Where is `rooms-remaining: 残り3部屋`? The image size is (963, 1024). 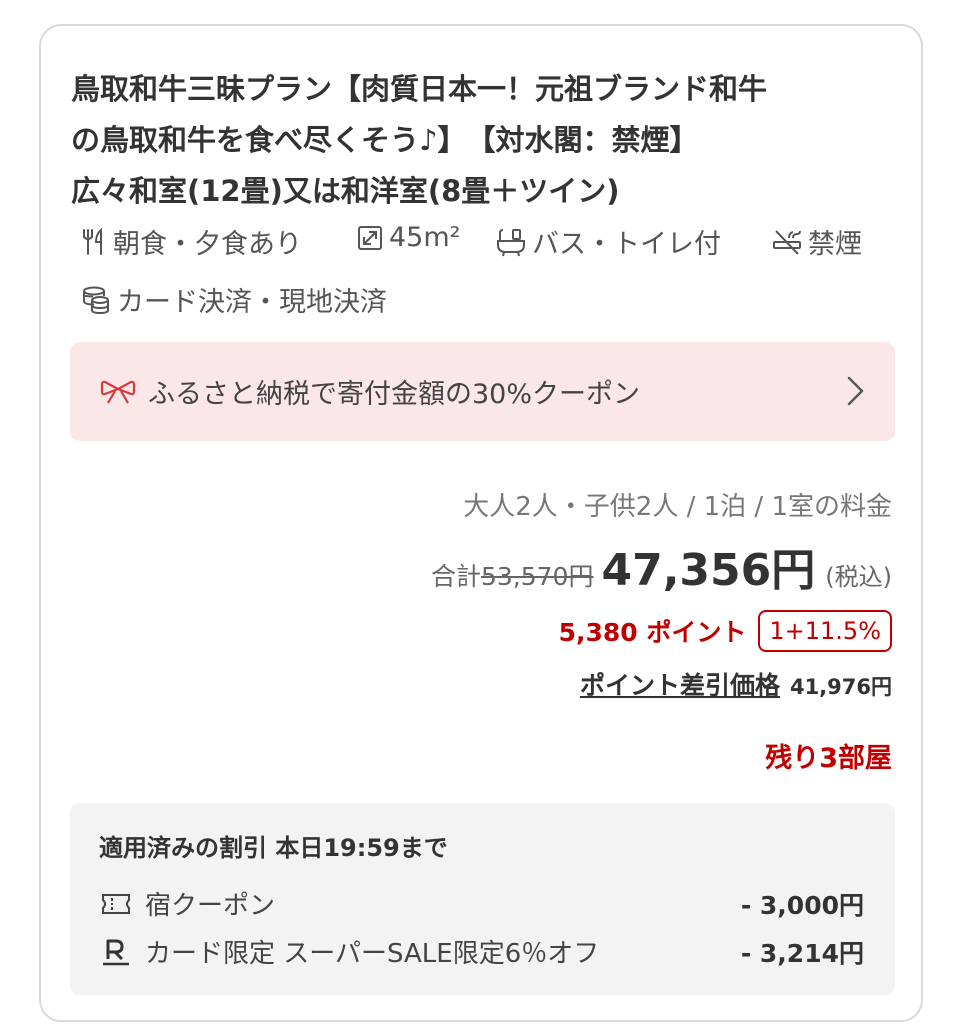
rooms-remaining: 残り3部屋 is located at coordinates (828, 758).